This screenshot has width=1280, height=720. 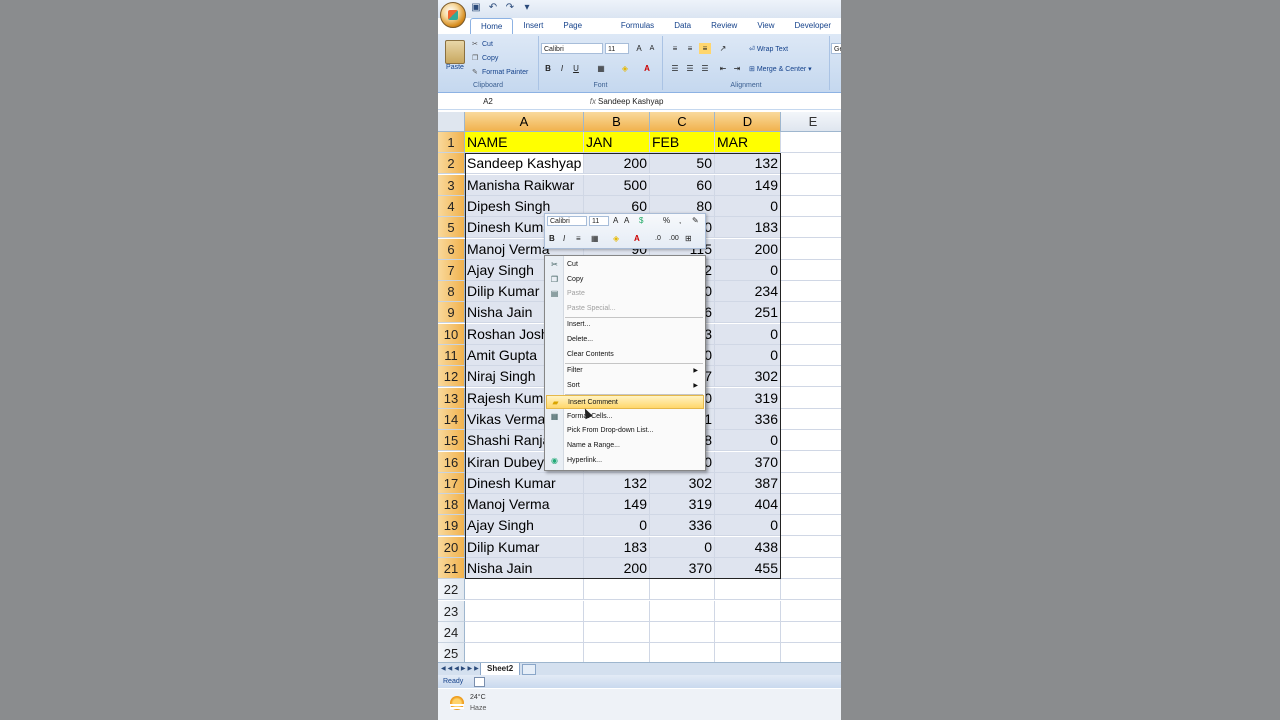 What do you see at coordinates (451, 590) in the screenshot?
I see `row-header-22: 22` at bounding box center [451, 590].